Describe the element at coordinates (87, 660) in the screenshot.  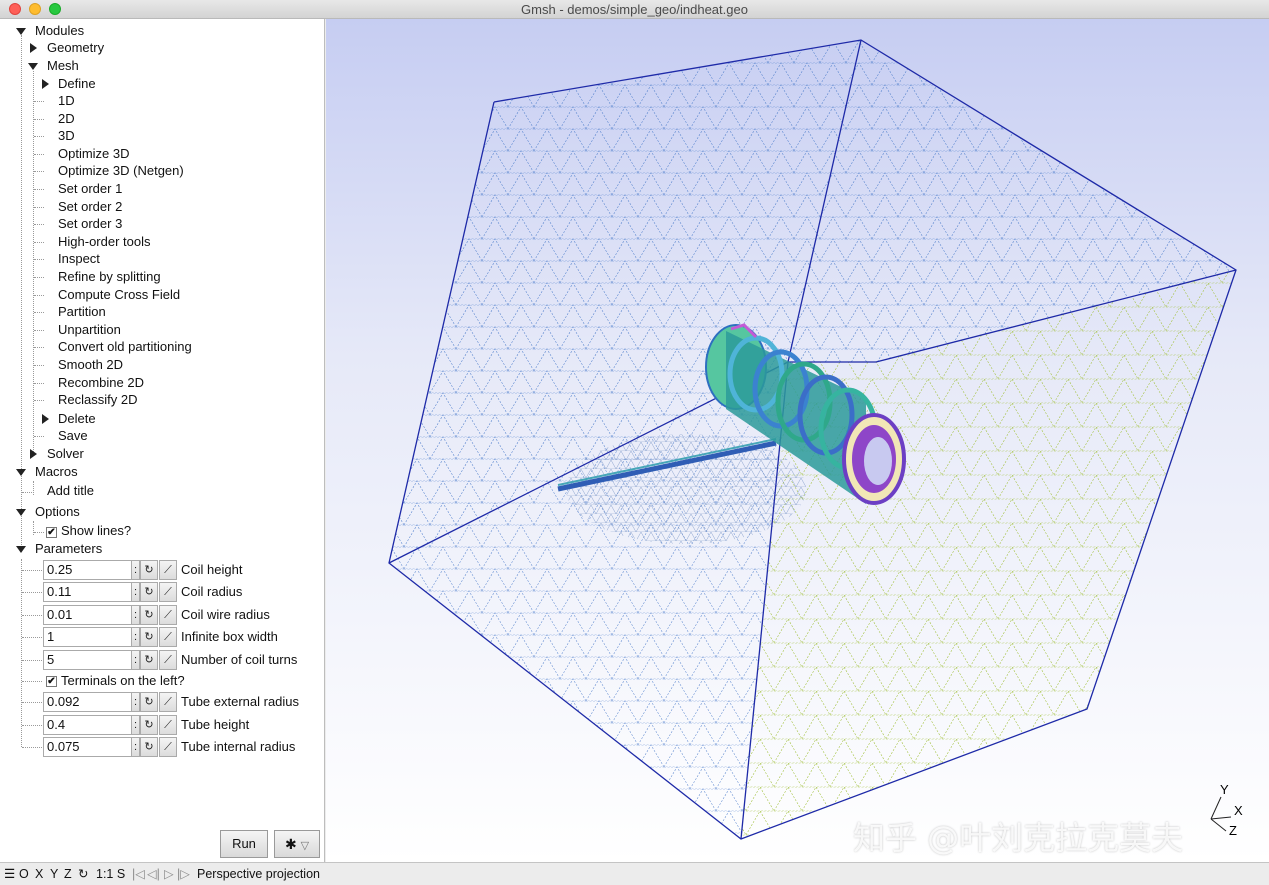
I see `number-of-coil-turns-input: 5` at that location.